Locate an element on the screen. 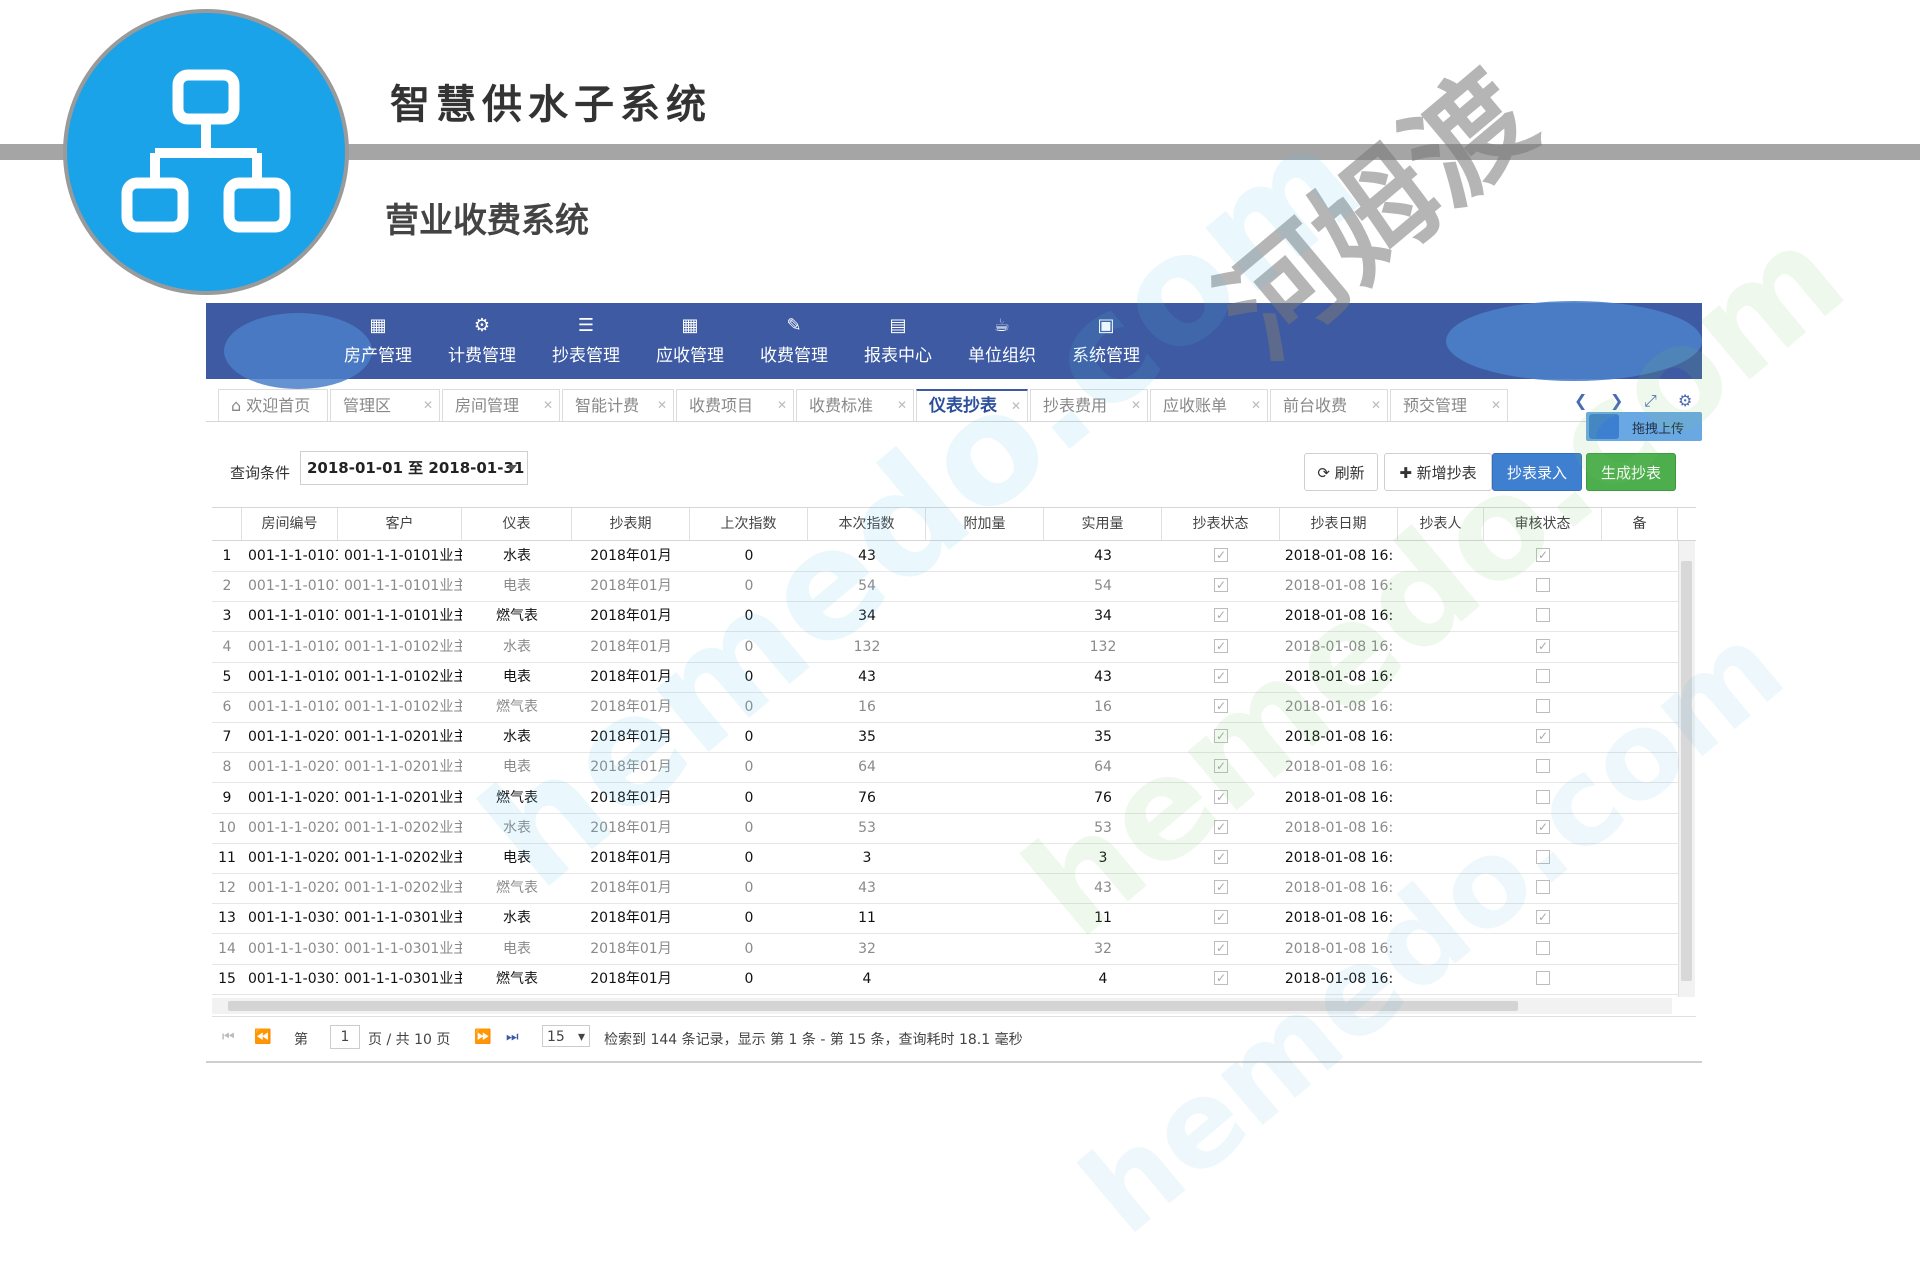 The width and height of the screenshot is (1920, 1261). prev-page-icon: ⏪ is located at coordinates (262, 1037).